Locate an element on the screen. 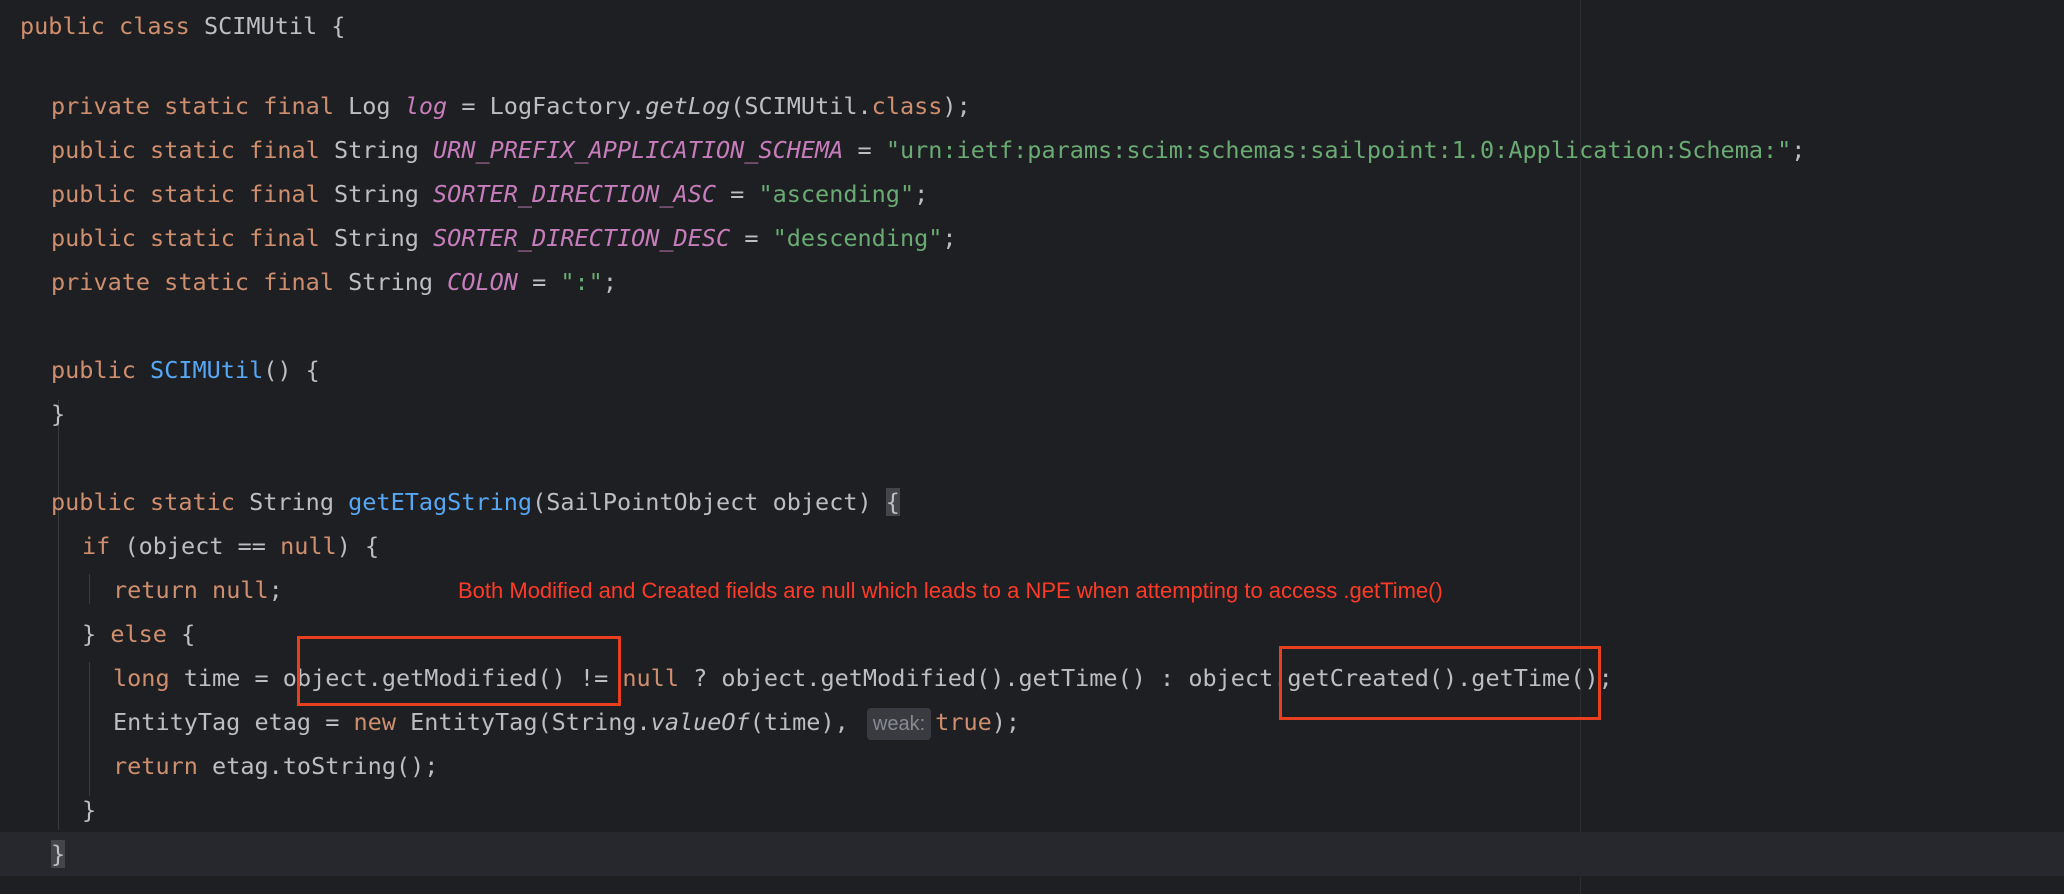 The width and height of the screenshot is (2064, 894). declaration: time = is located at coordinates (226, 678).